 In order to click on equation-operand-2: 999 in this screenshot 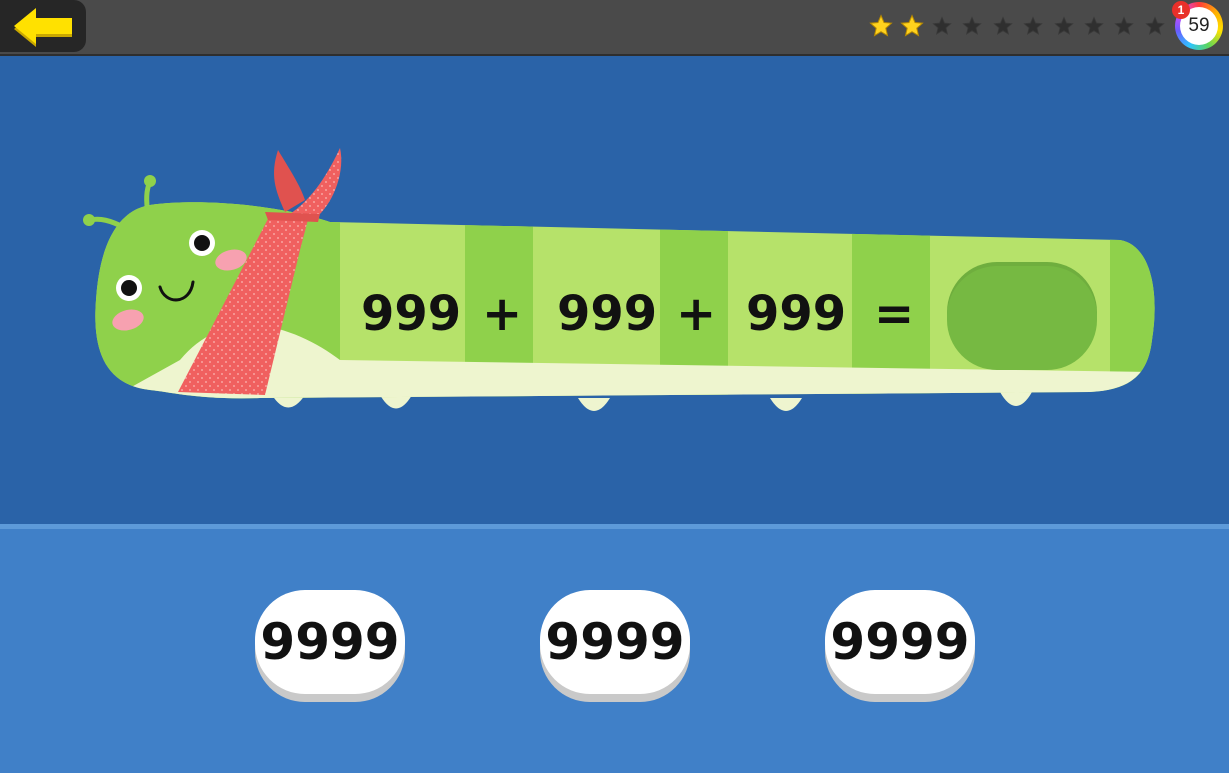, I will do `click(607, 314)`.